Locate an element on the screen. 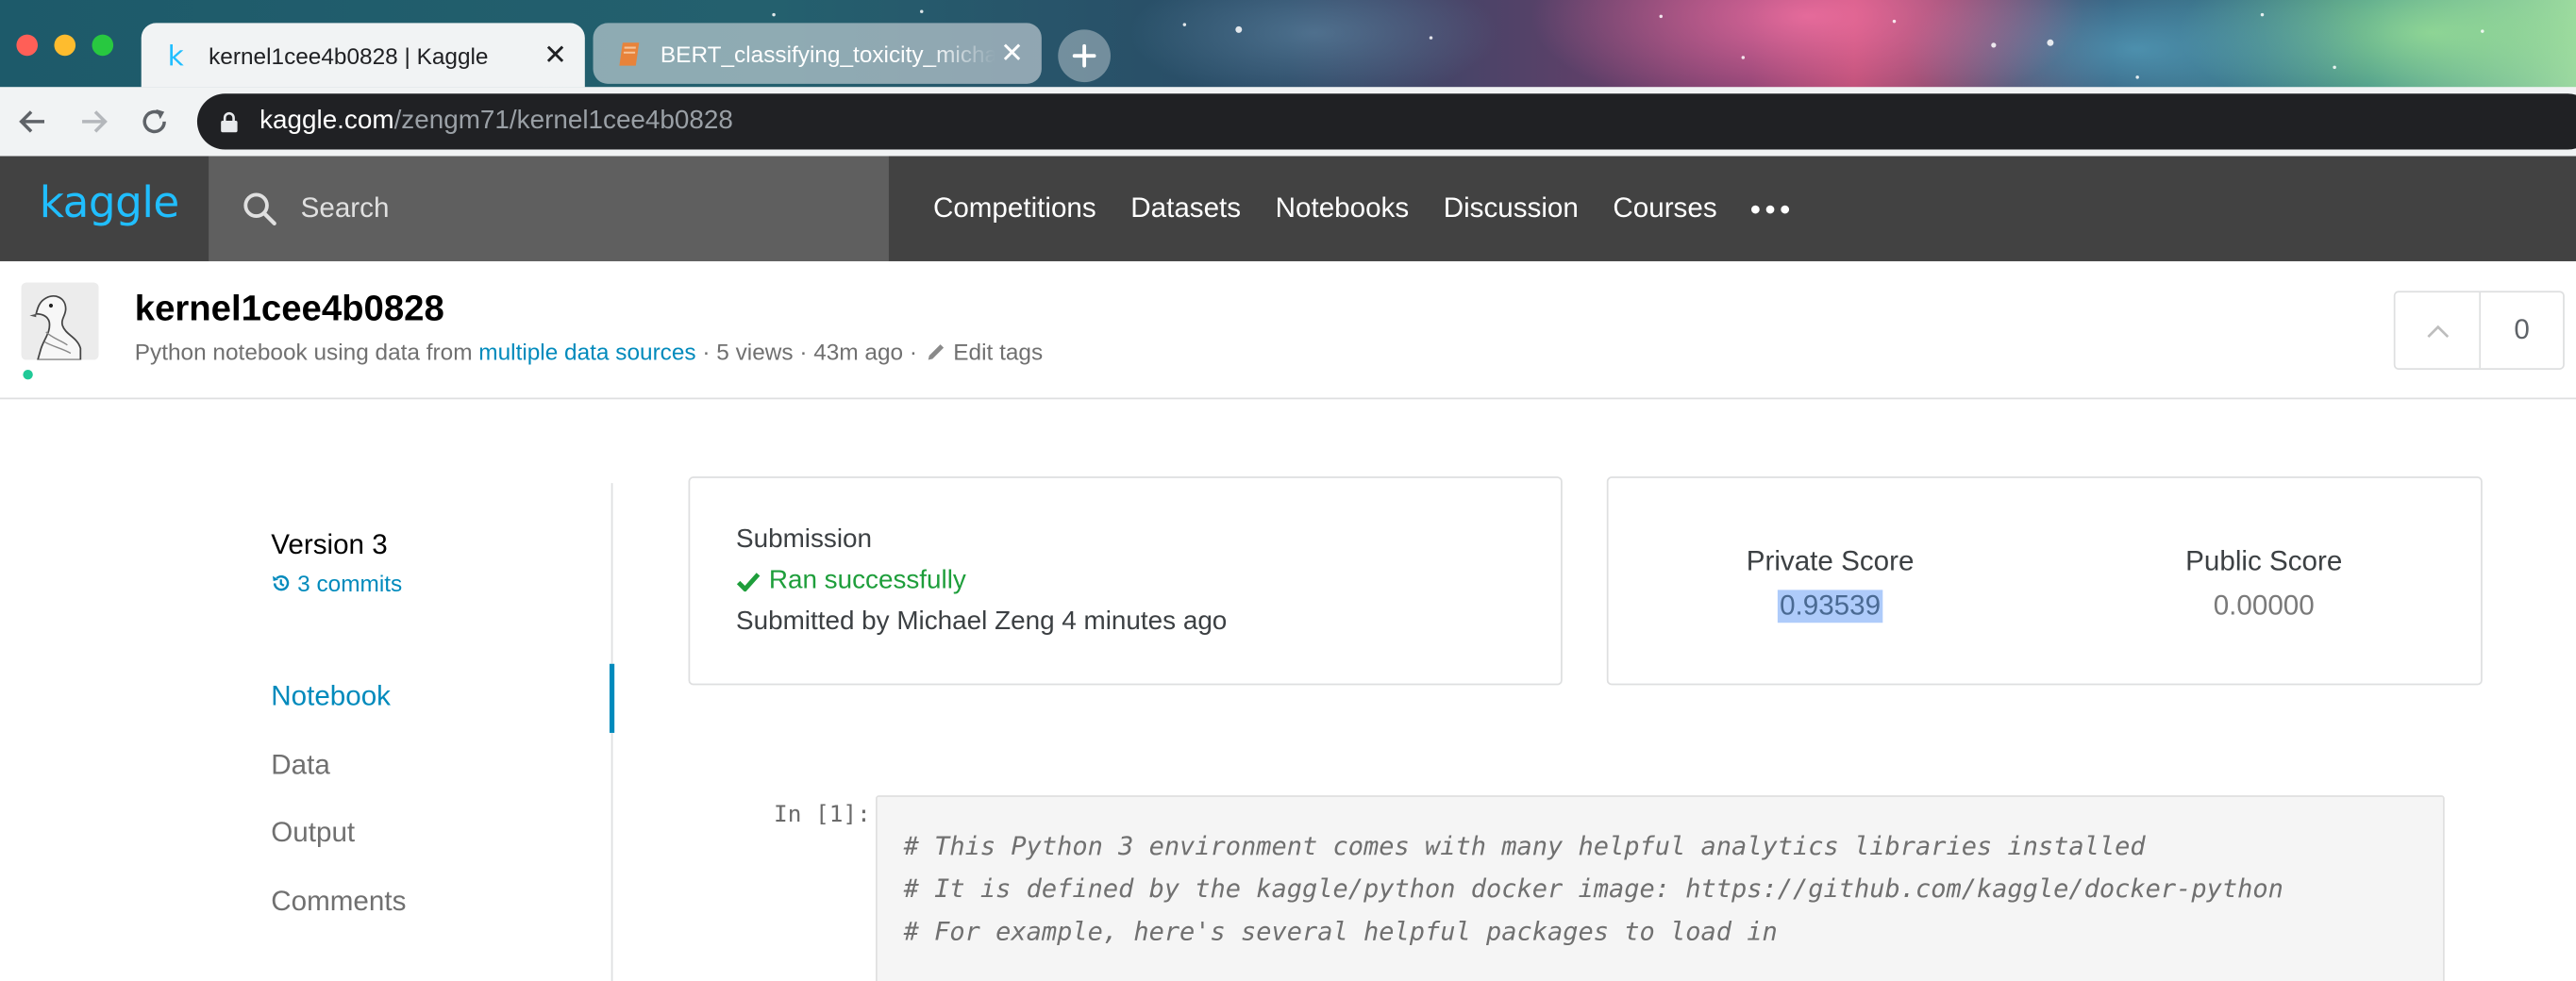  search-placeholder: Search is located at coordinates (345, 207).